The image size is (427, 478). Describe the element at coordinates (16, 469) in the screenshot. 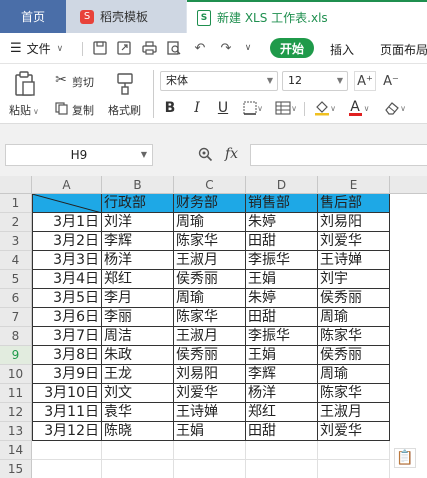

I see `row-header-15: 15` at that location.